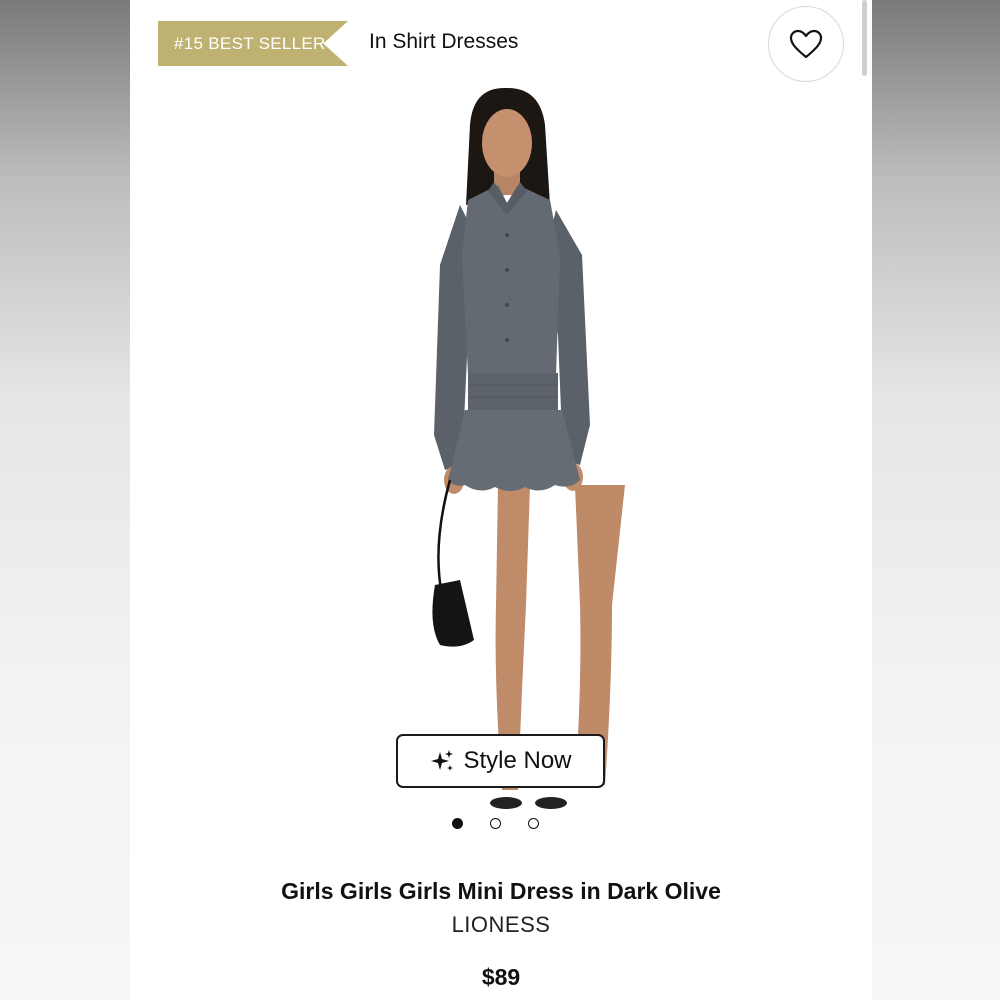 This screenshot has height=1000, width=1000. I want to click on image-pagination, so click(495, 823).